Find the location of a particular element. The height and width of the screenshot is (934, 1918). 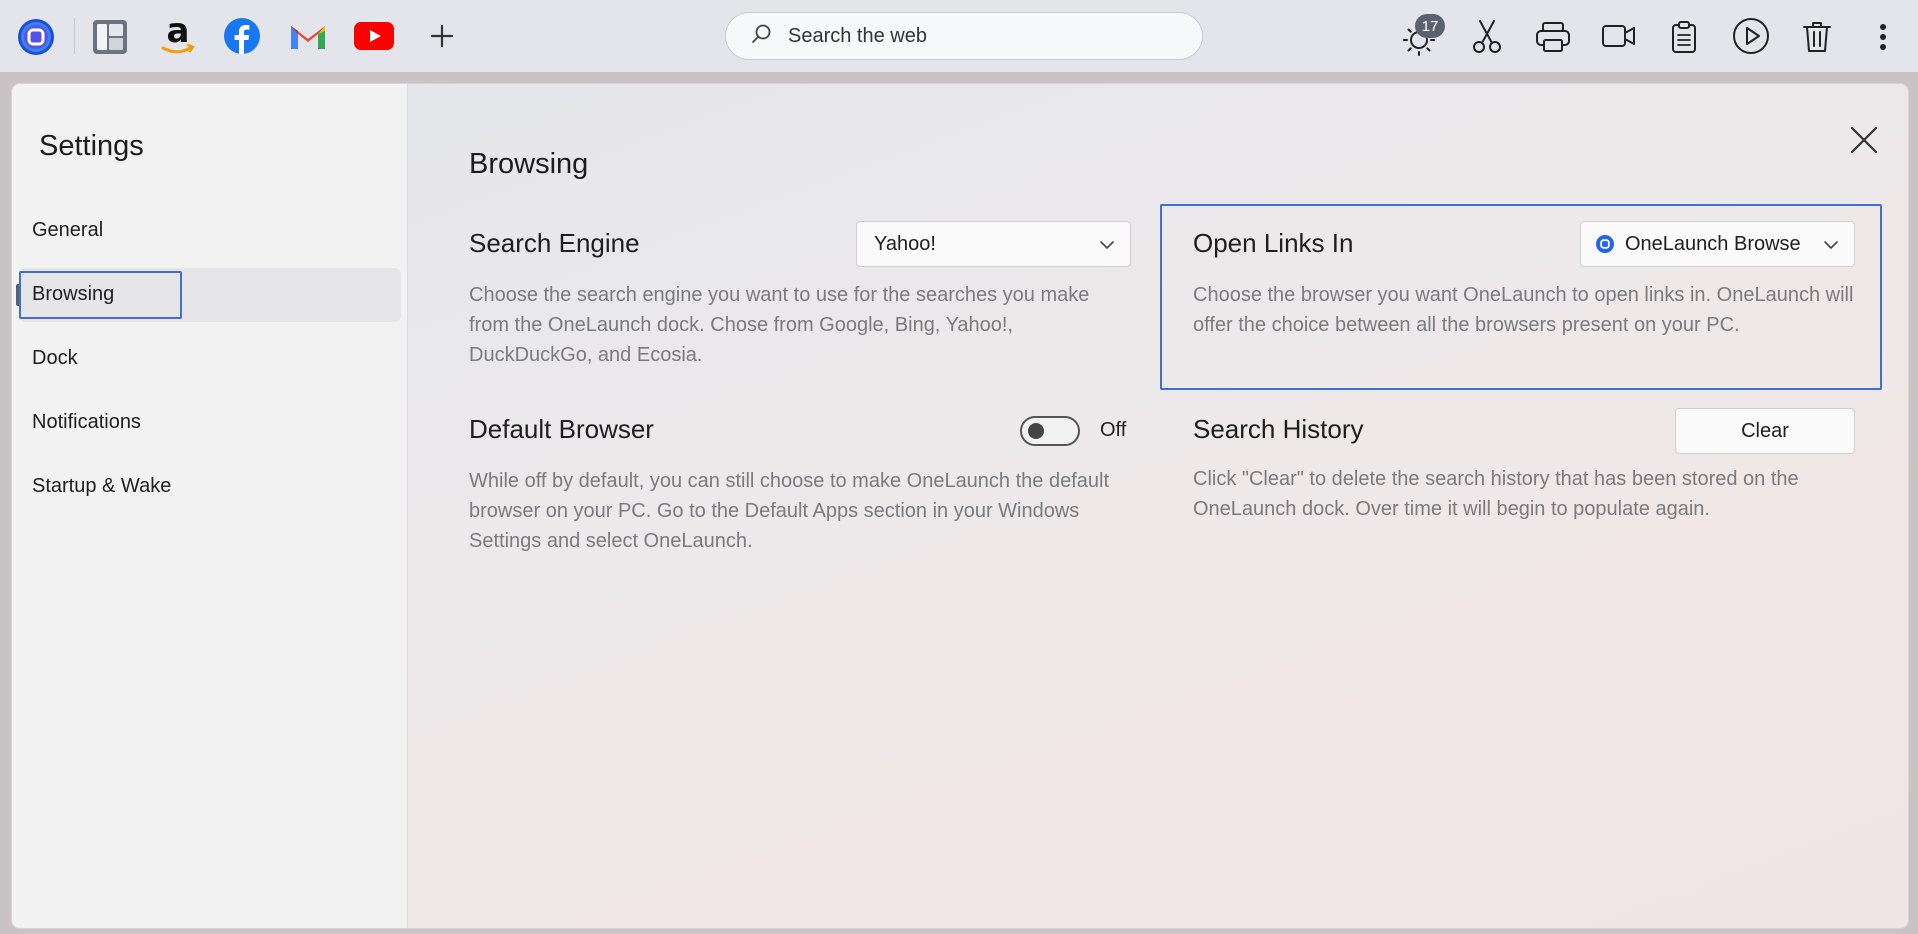

search-input is located at coordinates (988, 36).